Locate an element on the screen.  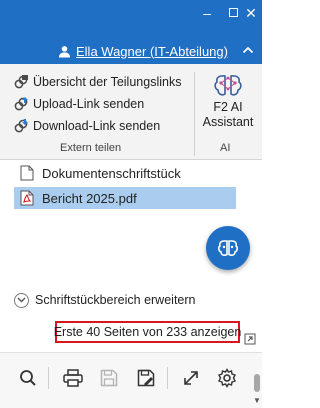
title-bar: – ✕ Ella Wagner (IT-Abteilung) is located at coordinates (131, 32).